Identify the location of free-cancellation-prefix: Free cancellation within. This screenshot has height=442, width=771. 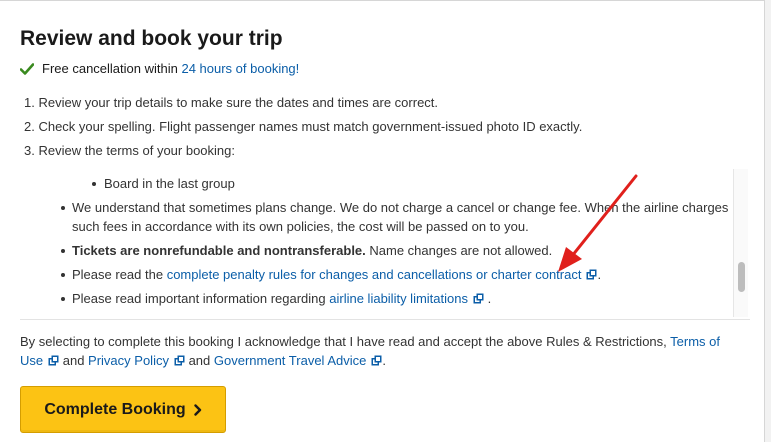
(112, 68).